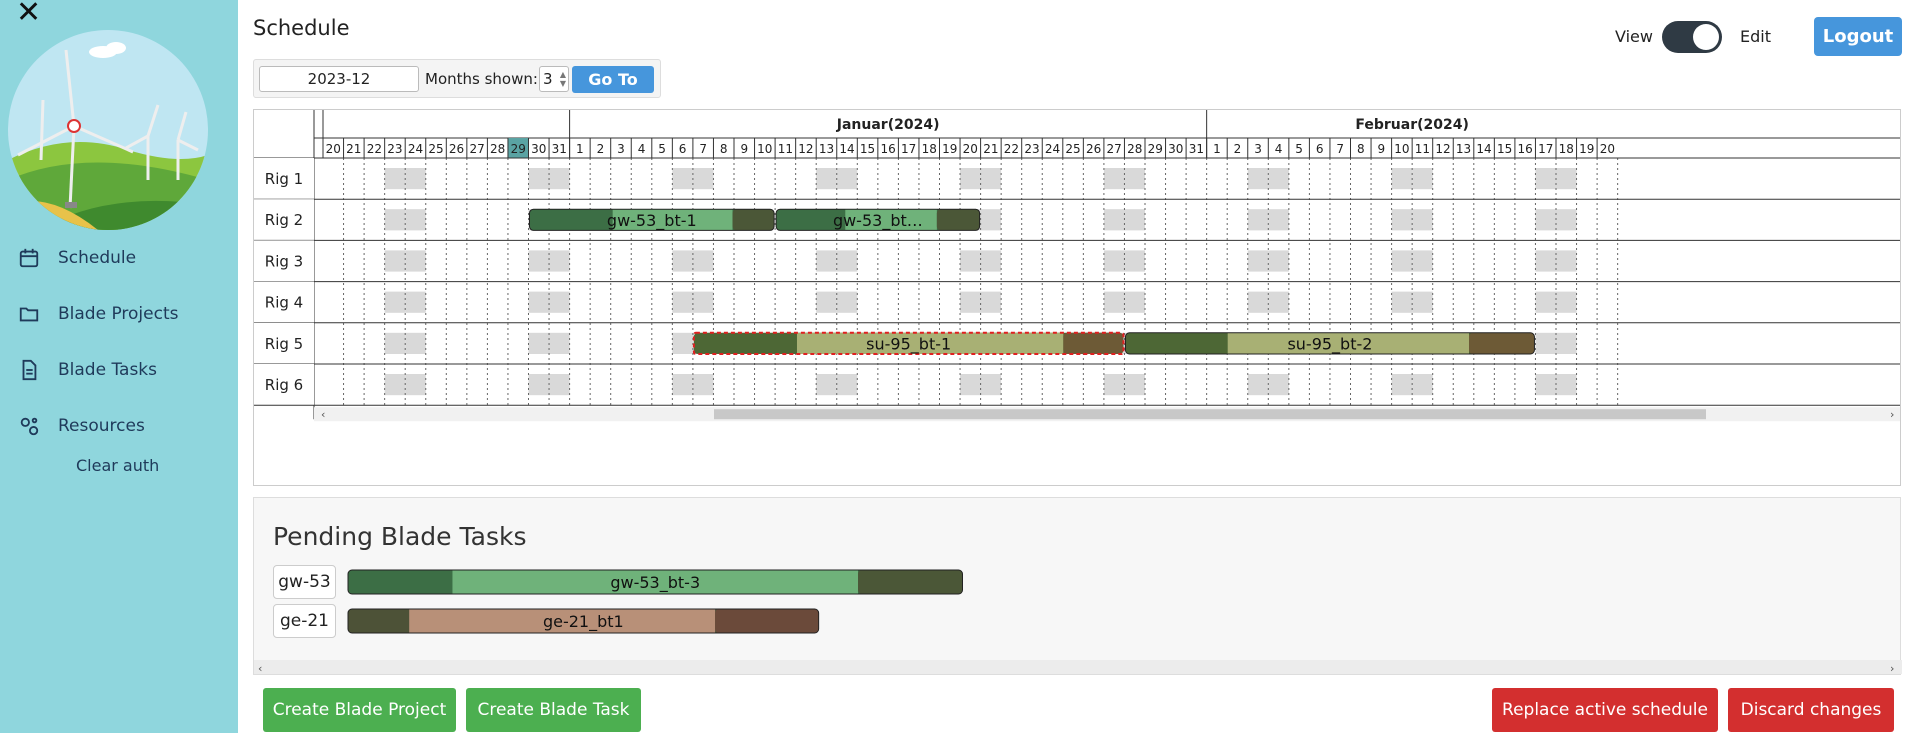  Describe the element at coordinates (1361, 149) in the screenshot. I see `day-label: 8` at that location.